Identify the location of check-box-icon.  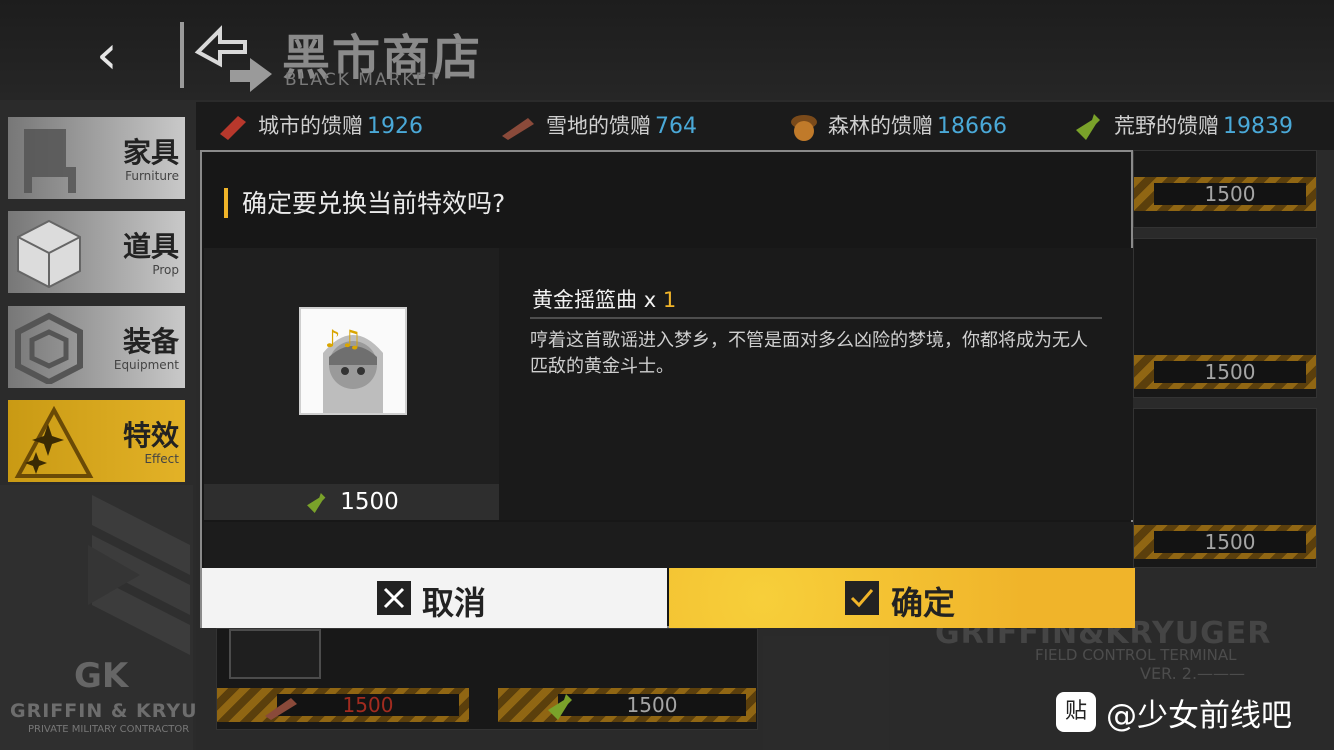
(862, 598).